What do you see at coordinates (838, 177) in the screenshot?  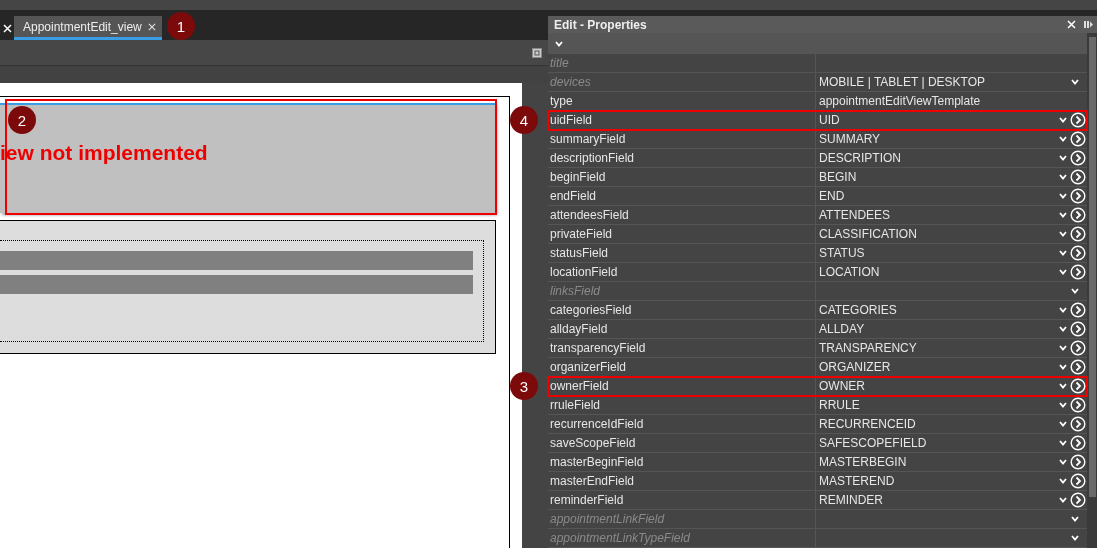 I see `property-value: BEGIN` at bounding box center [838, 177].